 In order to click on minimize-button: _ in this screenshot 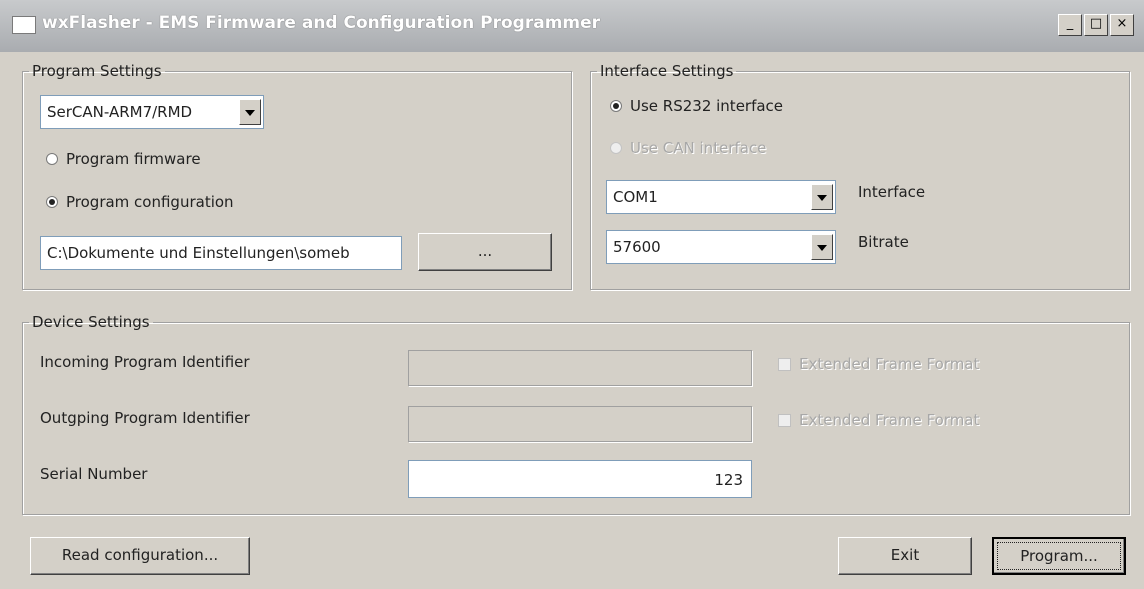, I will do `click(1070, 25)`.